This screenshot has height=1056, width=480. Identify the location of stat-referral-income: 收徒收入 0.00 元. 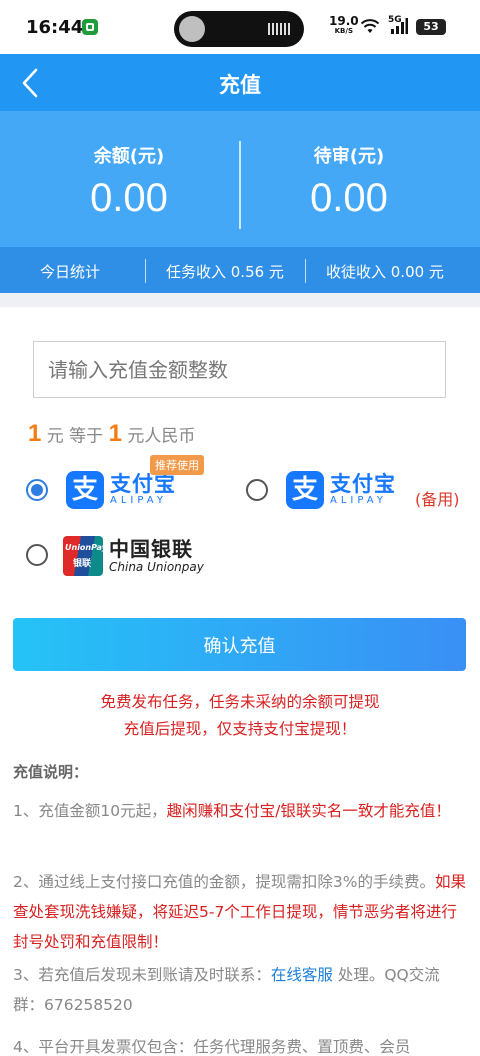
(385, 272).